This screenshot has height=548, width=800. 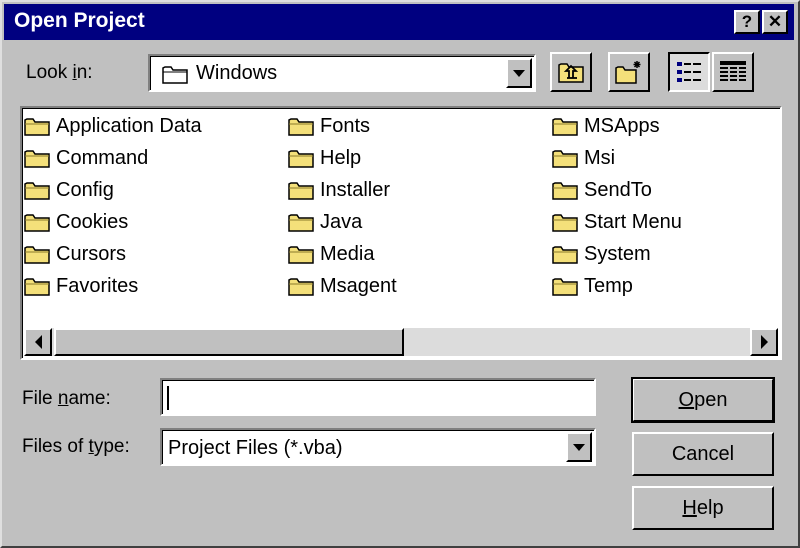 What do you see at coordinates (355, 189) in the screenshot?
I see `folder-item-label: Installer` at bounding box center [355, 189].